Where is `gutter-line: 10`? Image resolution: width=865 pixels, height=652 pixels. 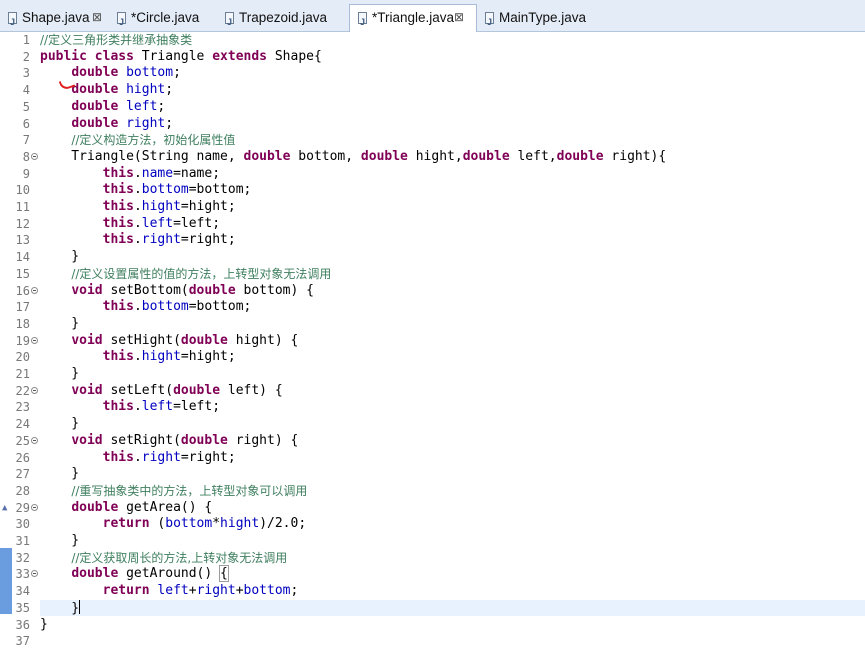
gutter-line: 10 is located at coordinates (20, 190).